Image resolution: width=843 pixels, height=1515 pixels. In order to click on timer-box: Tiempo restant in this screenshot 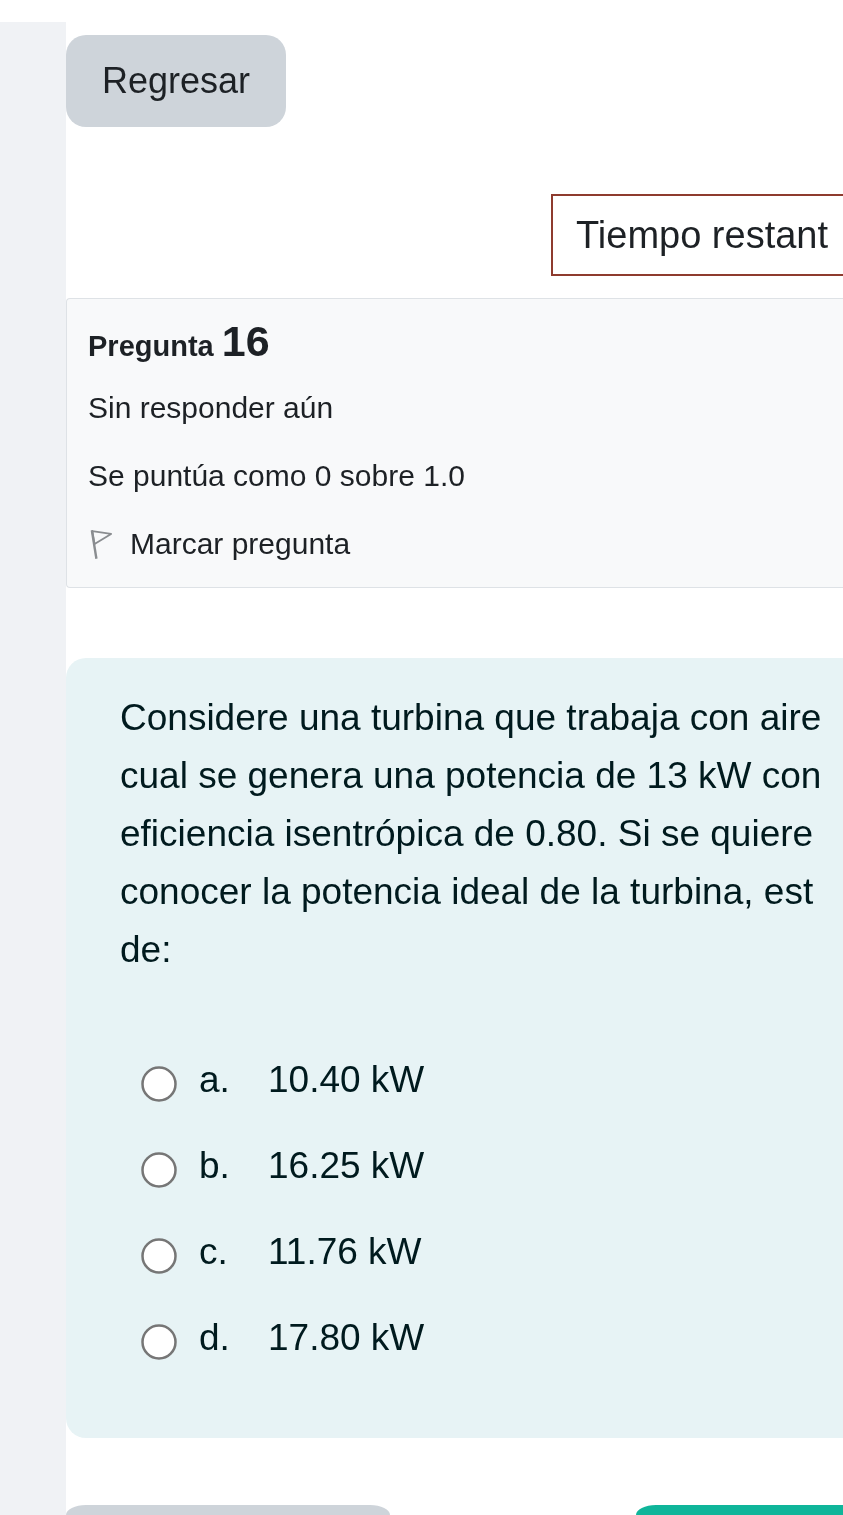, I will do `click(697, 235)`.